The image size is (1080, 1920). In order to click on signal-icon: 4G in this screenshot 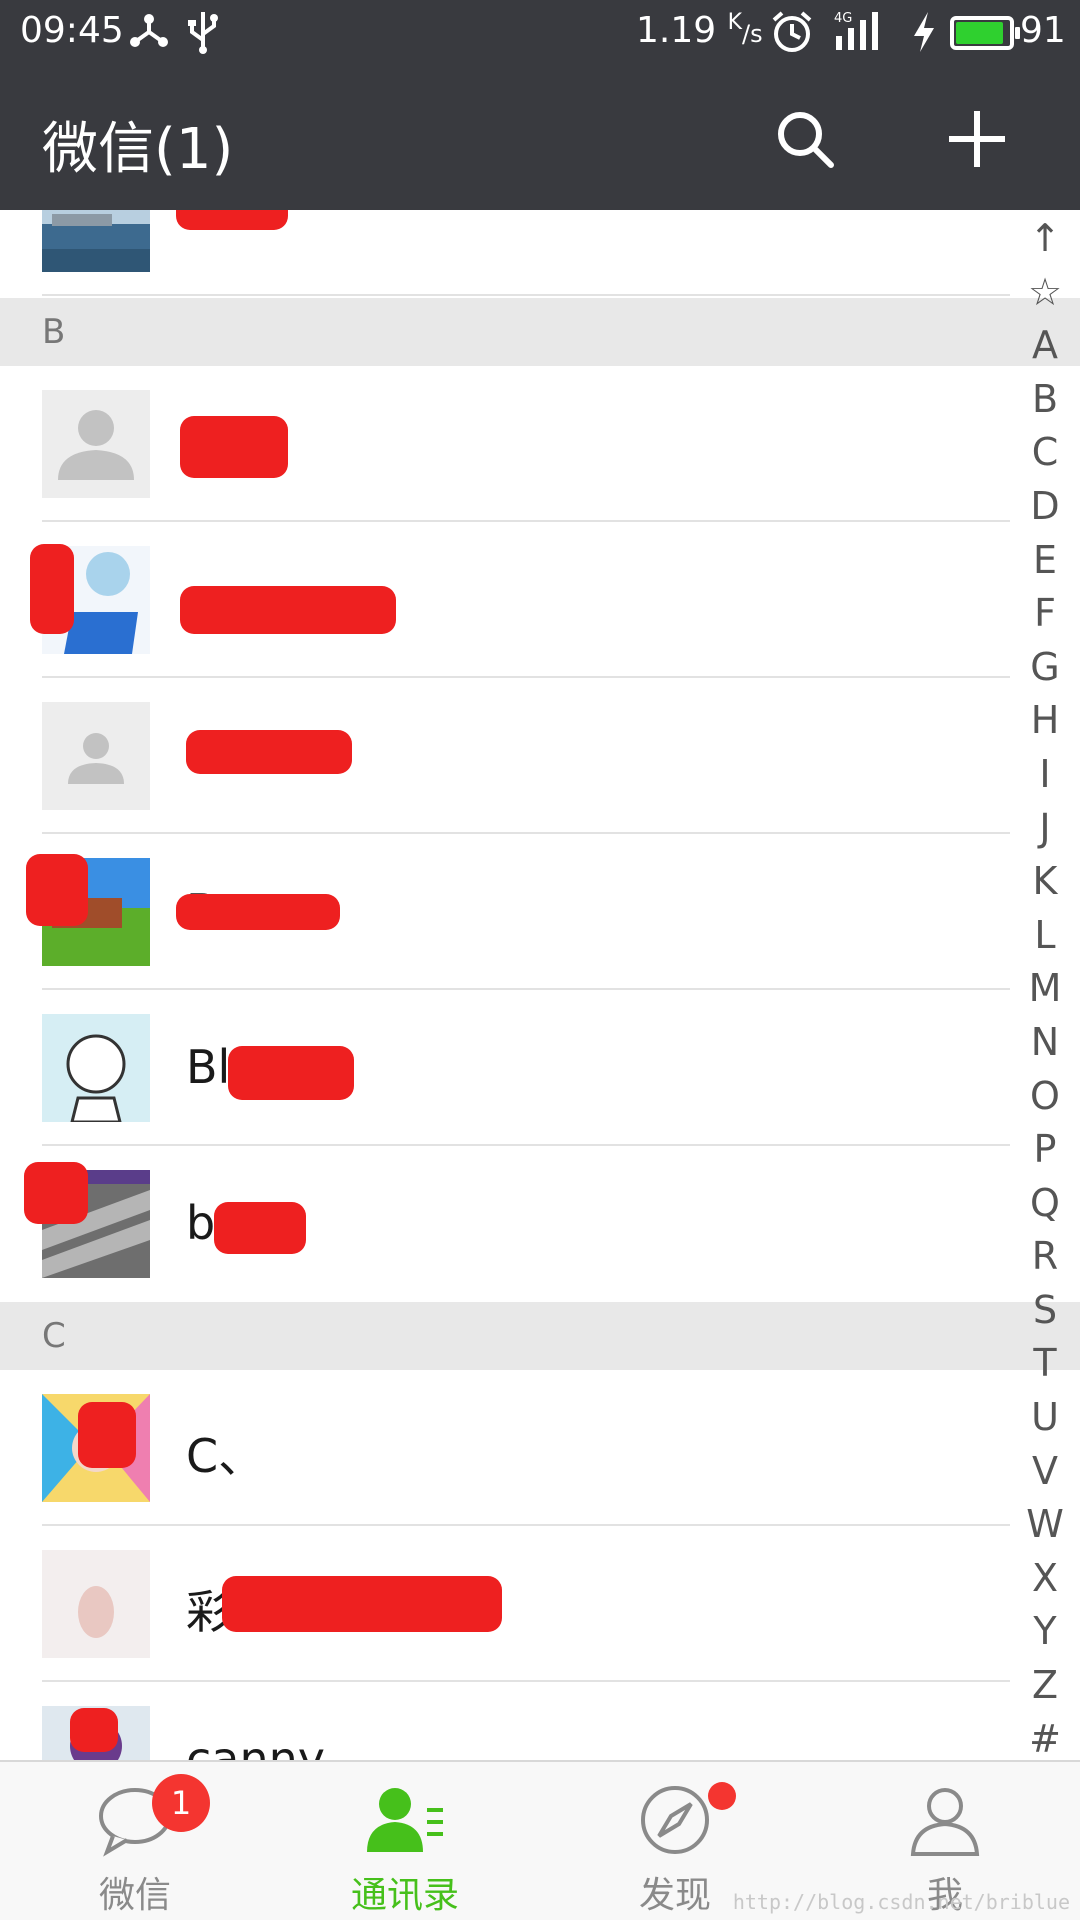, I will do `click(861, 33)`.